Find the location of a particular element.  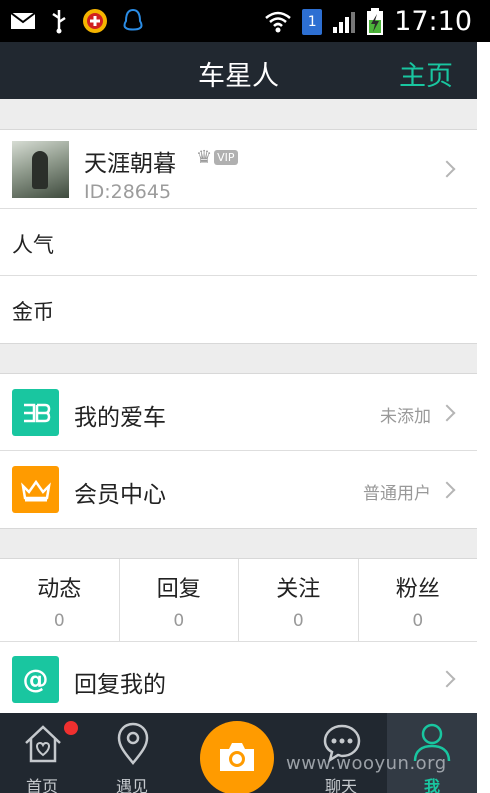

popularity-label: 人气 is located at coordinates (33, 245).